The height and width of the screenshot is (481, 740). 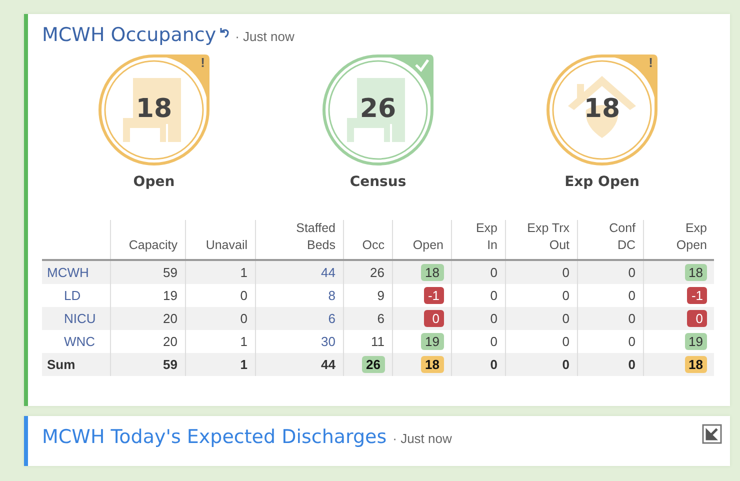 I want to click on column-header: Occ, so click(x=373, y=245).